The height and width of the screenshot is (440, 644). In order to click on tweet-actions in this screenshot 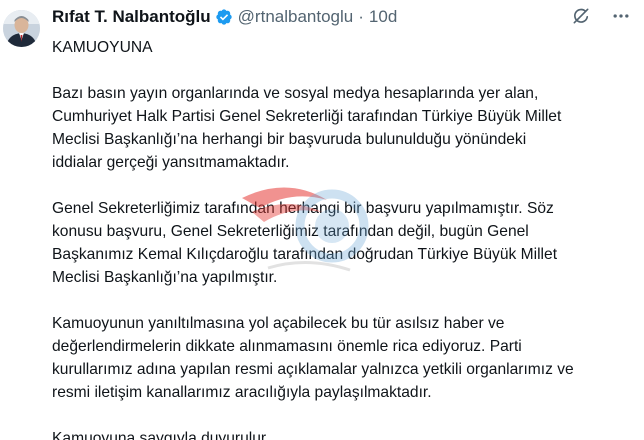, I will do `click(601, 16)`.